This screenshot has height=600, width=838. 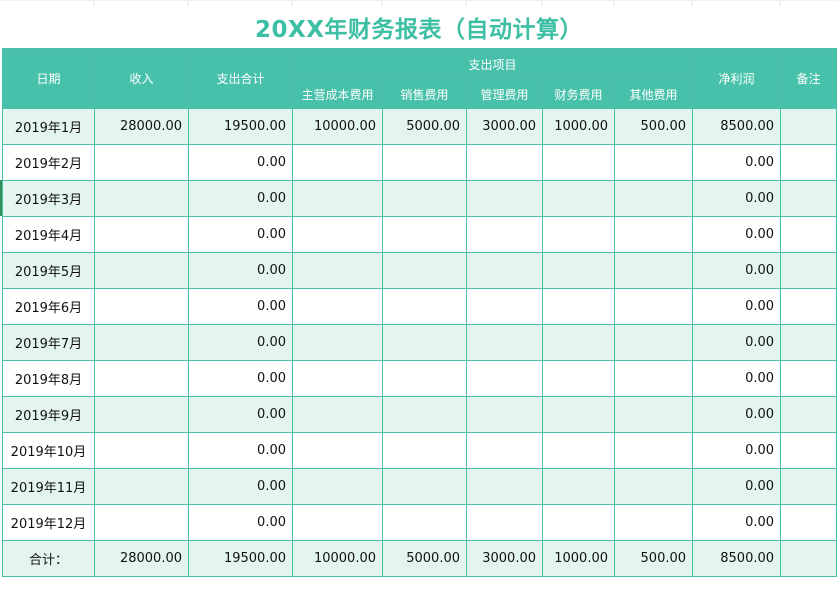 What do you see at coordinates (504, 94) in the screenshot?
I see `header-admin-cost: 管理费用` at bounding box center [504, 94].